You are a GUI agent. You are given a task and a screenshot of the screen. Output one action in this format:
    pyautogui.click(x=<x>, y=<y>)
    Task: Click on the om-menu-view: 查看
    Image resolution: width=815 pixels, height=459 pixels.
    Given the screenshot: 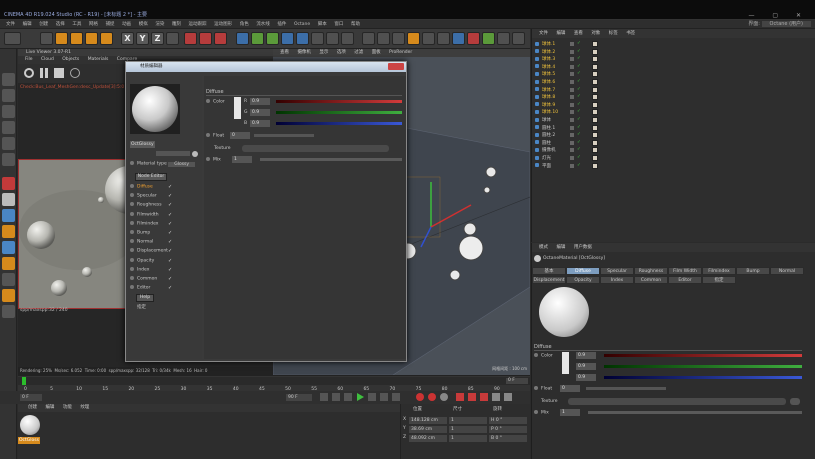 What is the action you would take?
    pyautogui.click(x=578, y=33)
    